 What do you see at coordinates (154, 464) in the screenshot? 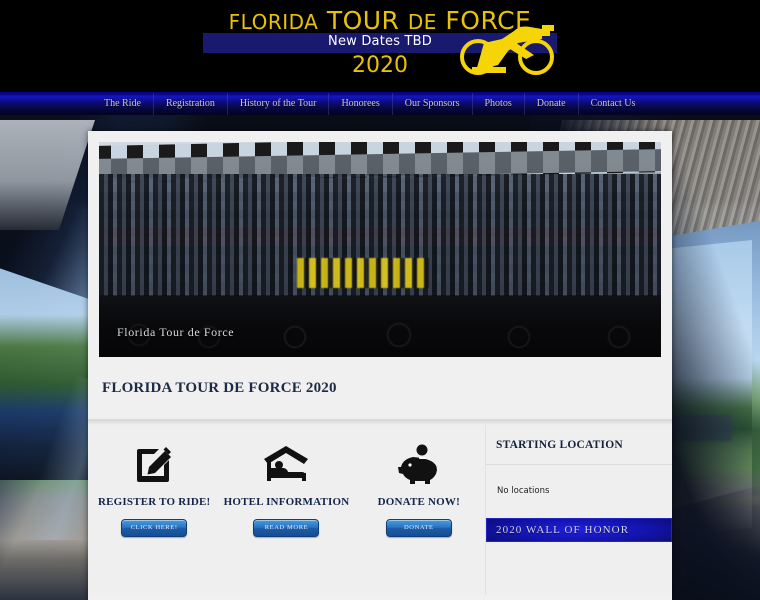
I see `pencil-note-icon` at bounding box center [154, 464].